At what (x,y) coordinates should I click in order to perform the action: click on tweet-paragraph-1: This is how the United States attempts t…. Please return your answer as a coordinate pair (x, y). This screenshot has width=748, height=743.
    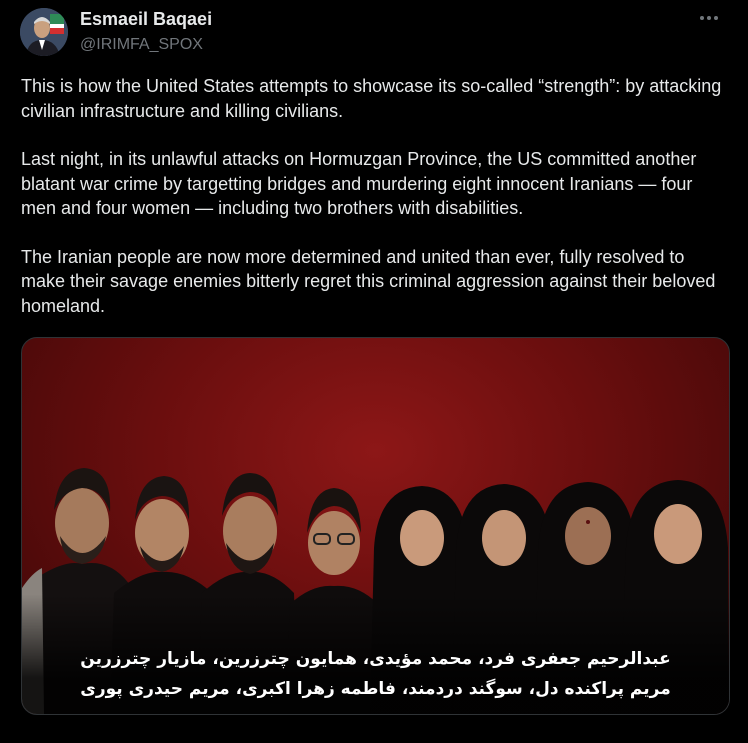
    Looking at the image, I should click on (371, 98).